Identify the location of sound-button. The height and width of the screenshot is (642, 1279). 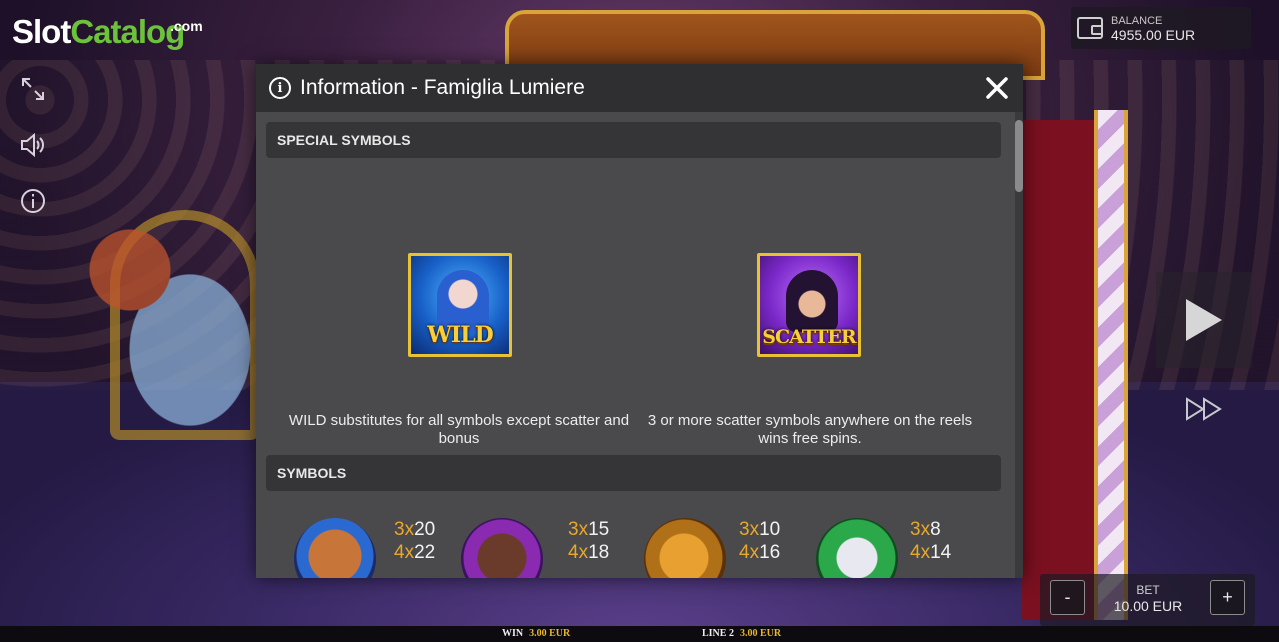
(33, 145).